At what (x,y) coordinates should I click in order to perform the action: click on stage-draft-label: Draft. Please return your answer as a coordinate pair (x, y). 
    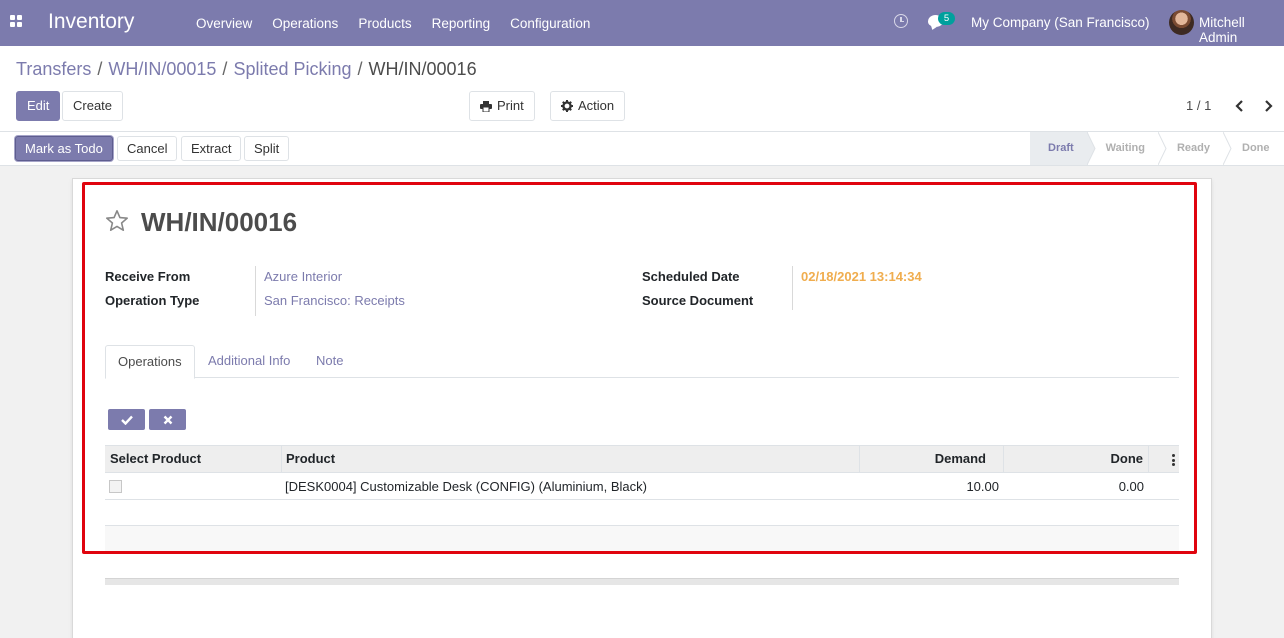
    Looking at the image, I should click on (1061, 148).